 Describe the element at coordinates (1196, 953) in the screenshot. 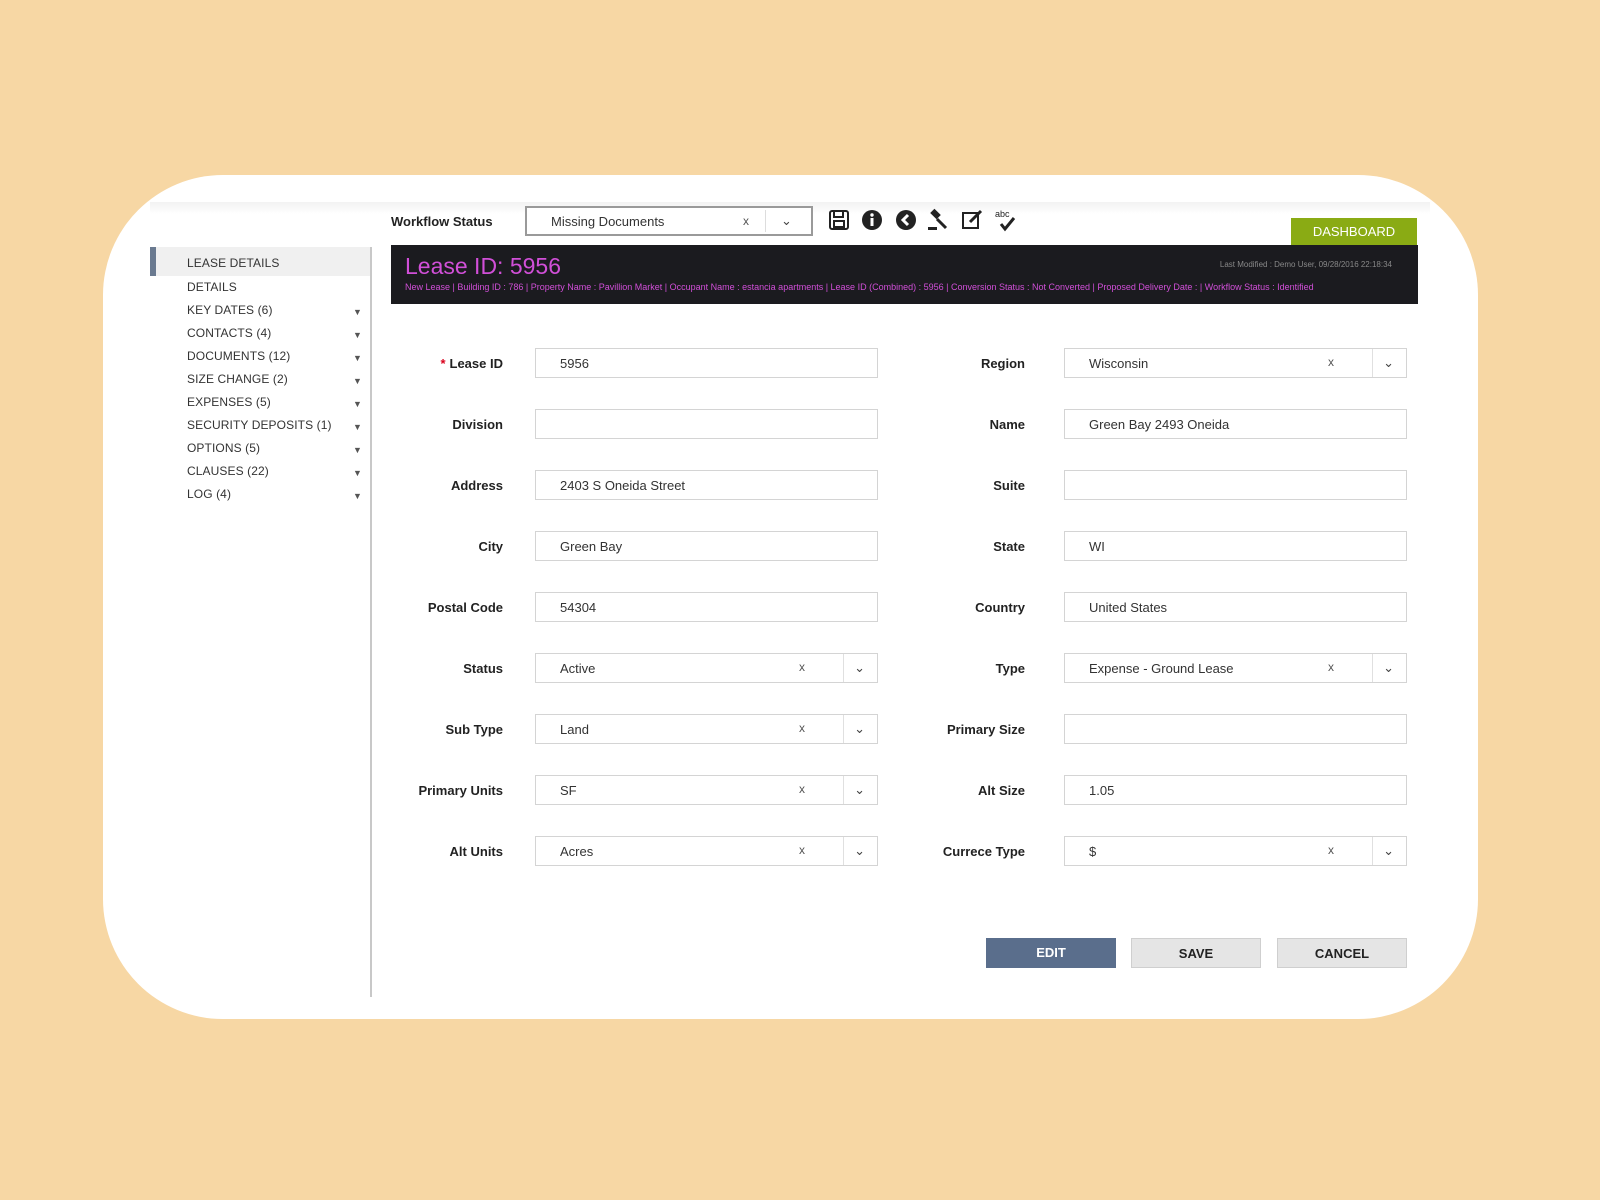

I see `save-button: SAVE` at that location.